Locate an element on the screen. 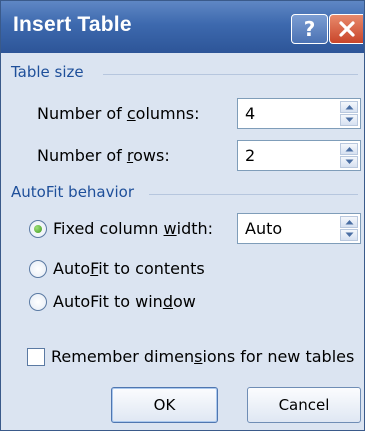 Image resolution: width=365 pixels, height=431 pixels. close-button is located at coordinates (346, 29).